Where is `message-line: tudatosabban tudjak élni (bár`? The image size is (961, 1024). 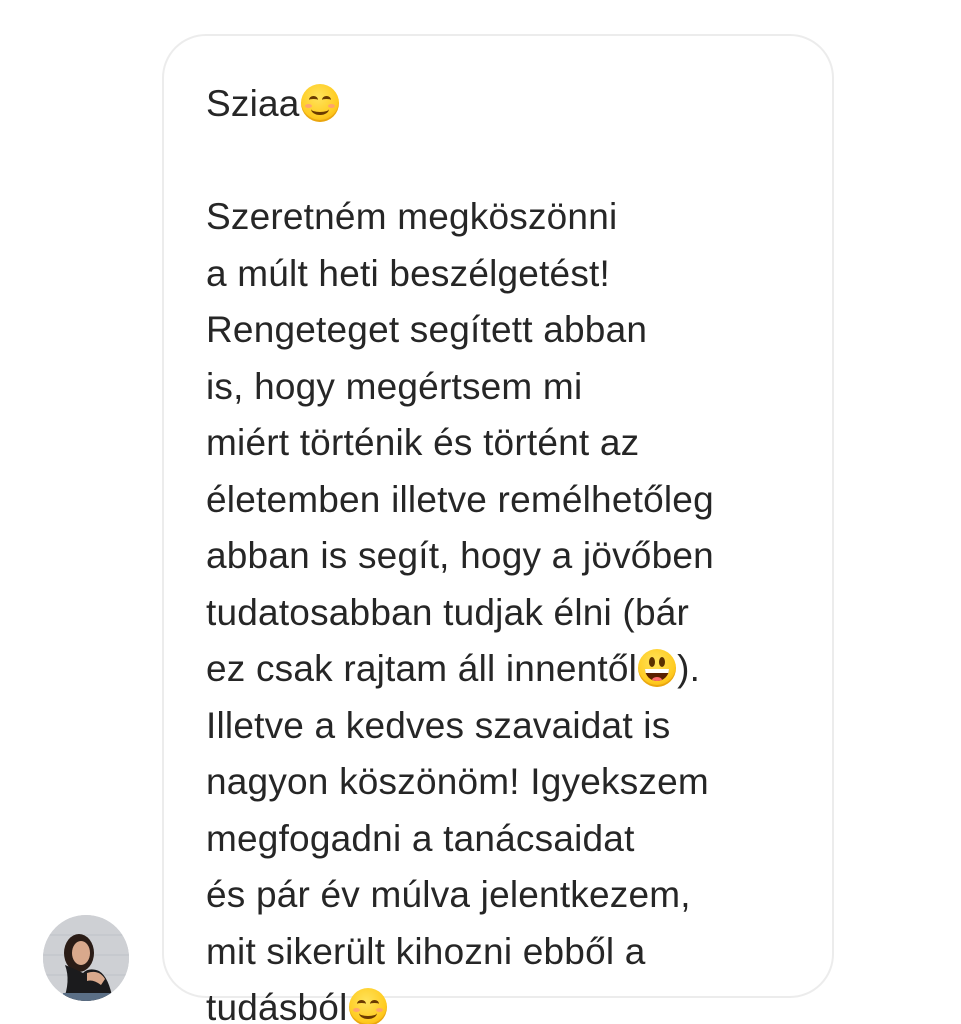
message-line: tudatosabban tudjak élni (bár is located at coordinates (448, 612).